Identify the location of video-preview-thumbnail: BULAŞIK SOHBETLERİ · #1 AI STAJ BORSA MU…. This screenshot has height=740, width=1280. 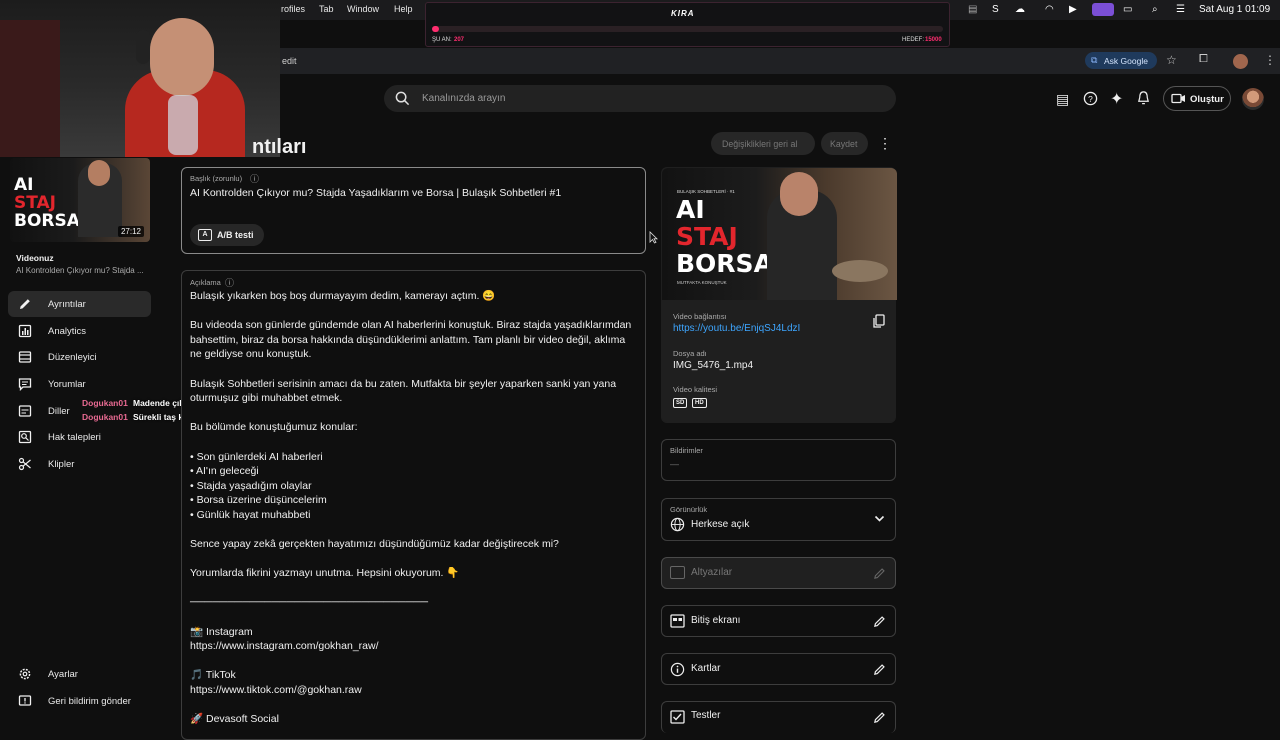
(779, 234).